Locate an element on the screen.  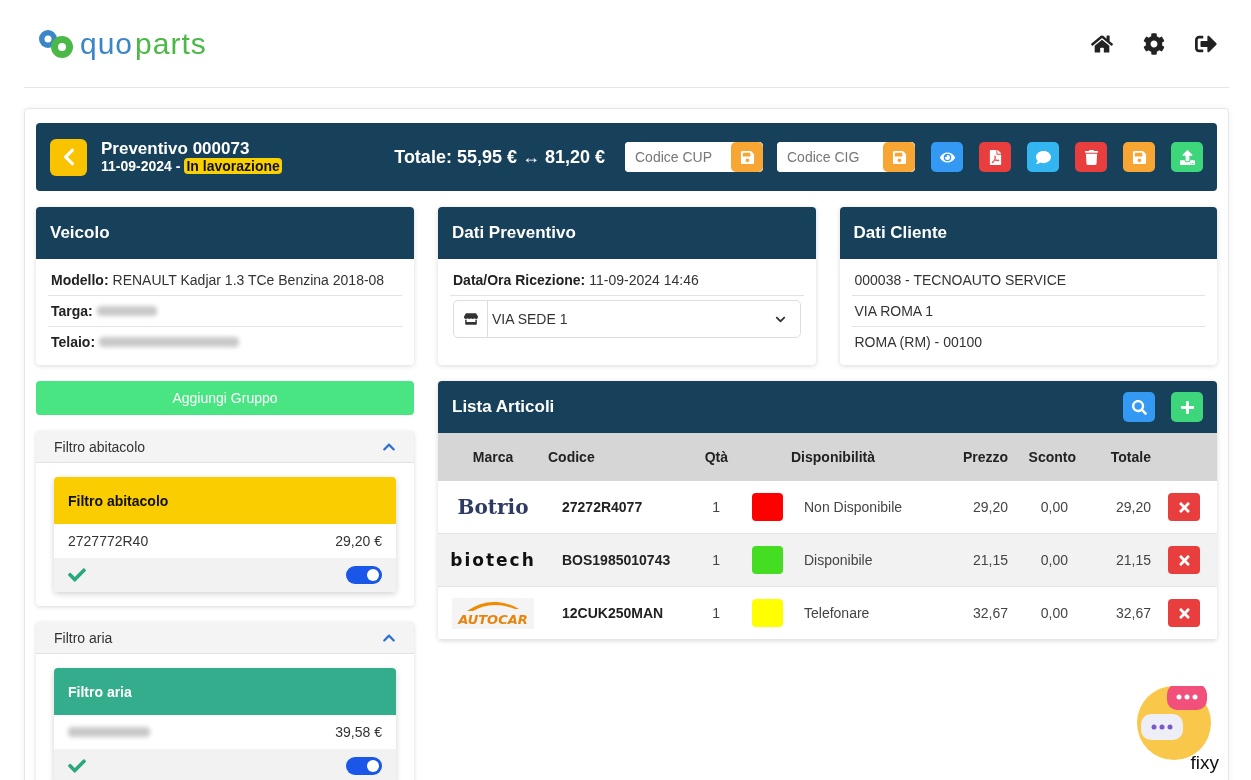
table-cell: Non Disponibile is located at coordinates (853, 507).